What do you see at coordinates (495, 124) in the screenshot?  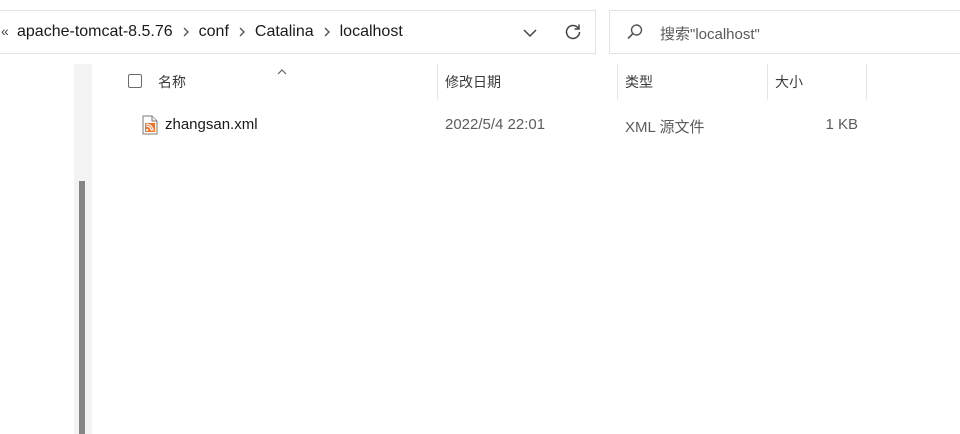 I see `file-date-modified: 2022/5/4 22:01` at bounding box center [495, 124].